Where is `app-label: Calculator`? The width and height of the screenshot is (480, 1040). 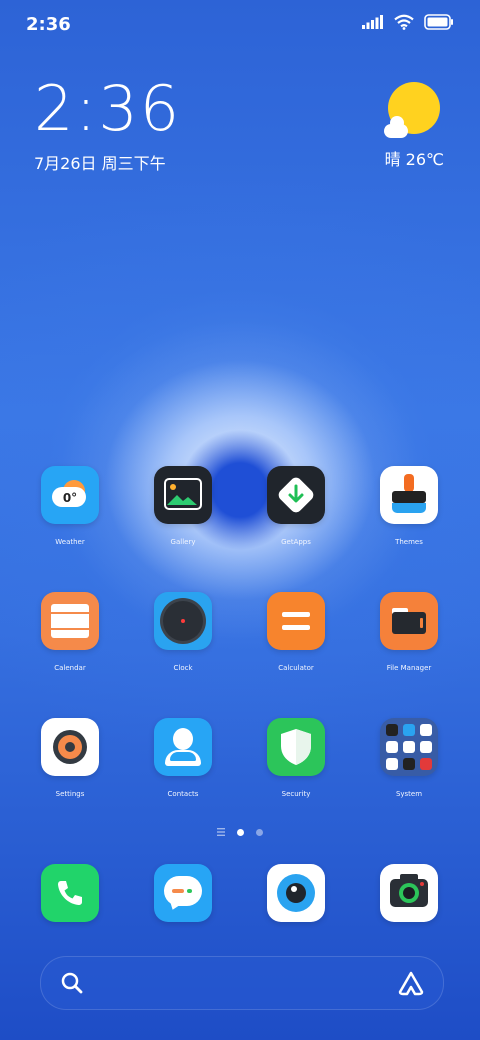
app-label: Calculator is located at coordinates (296, 668).